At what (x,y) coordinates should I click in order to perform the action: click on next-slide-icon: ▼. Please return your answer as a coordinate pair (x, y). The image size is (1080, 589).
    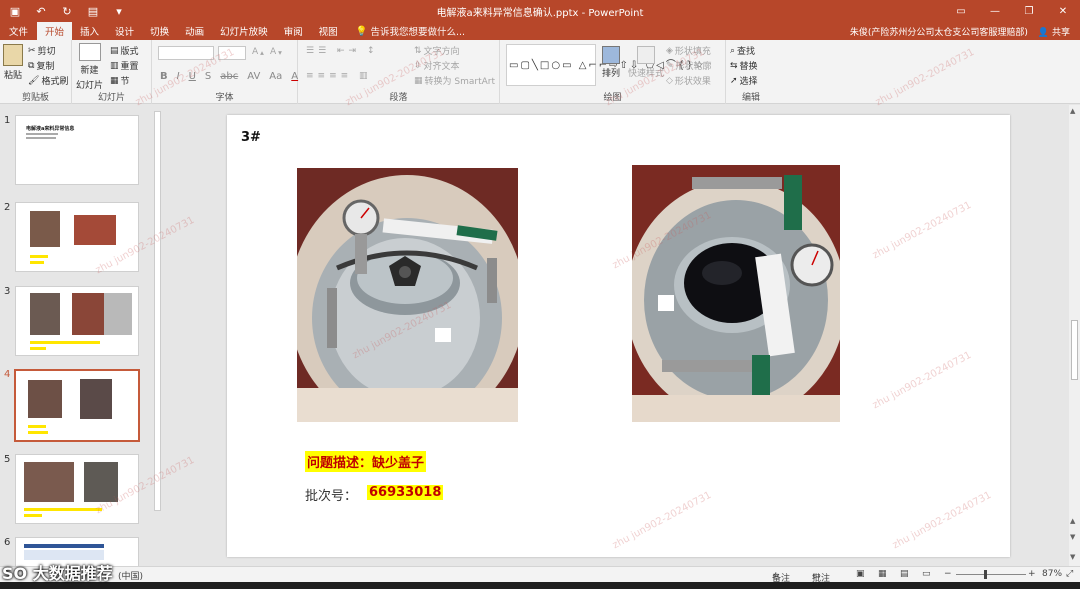
    Looking at the image, I should click on (1072, 557).